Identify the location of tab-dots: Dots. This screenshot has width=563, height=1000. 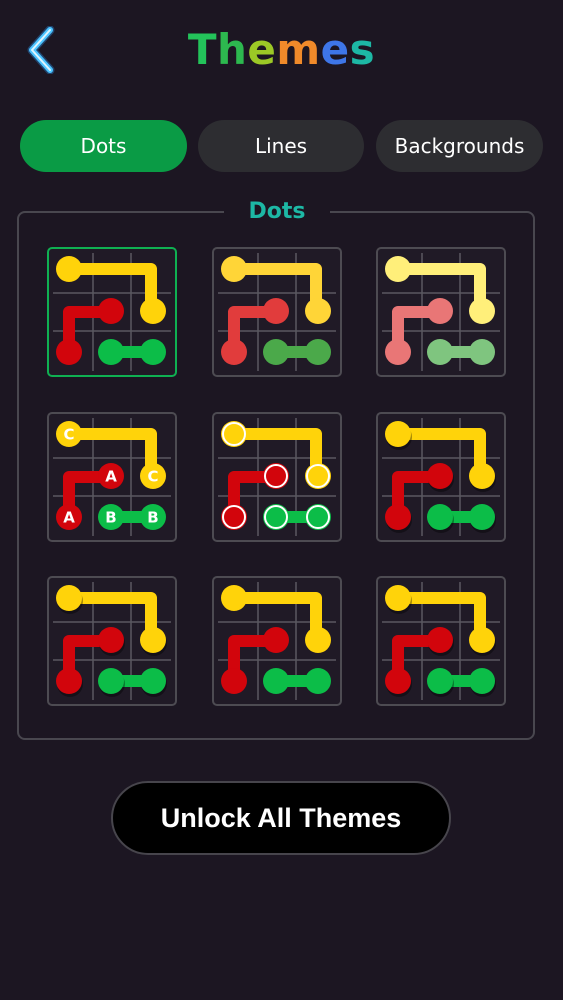
(103, 146).